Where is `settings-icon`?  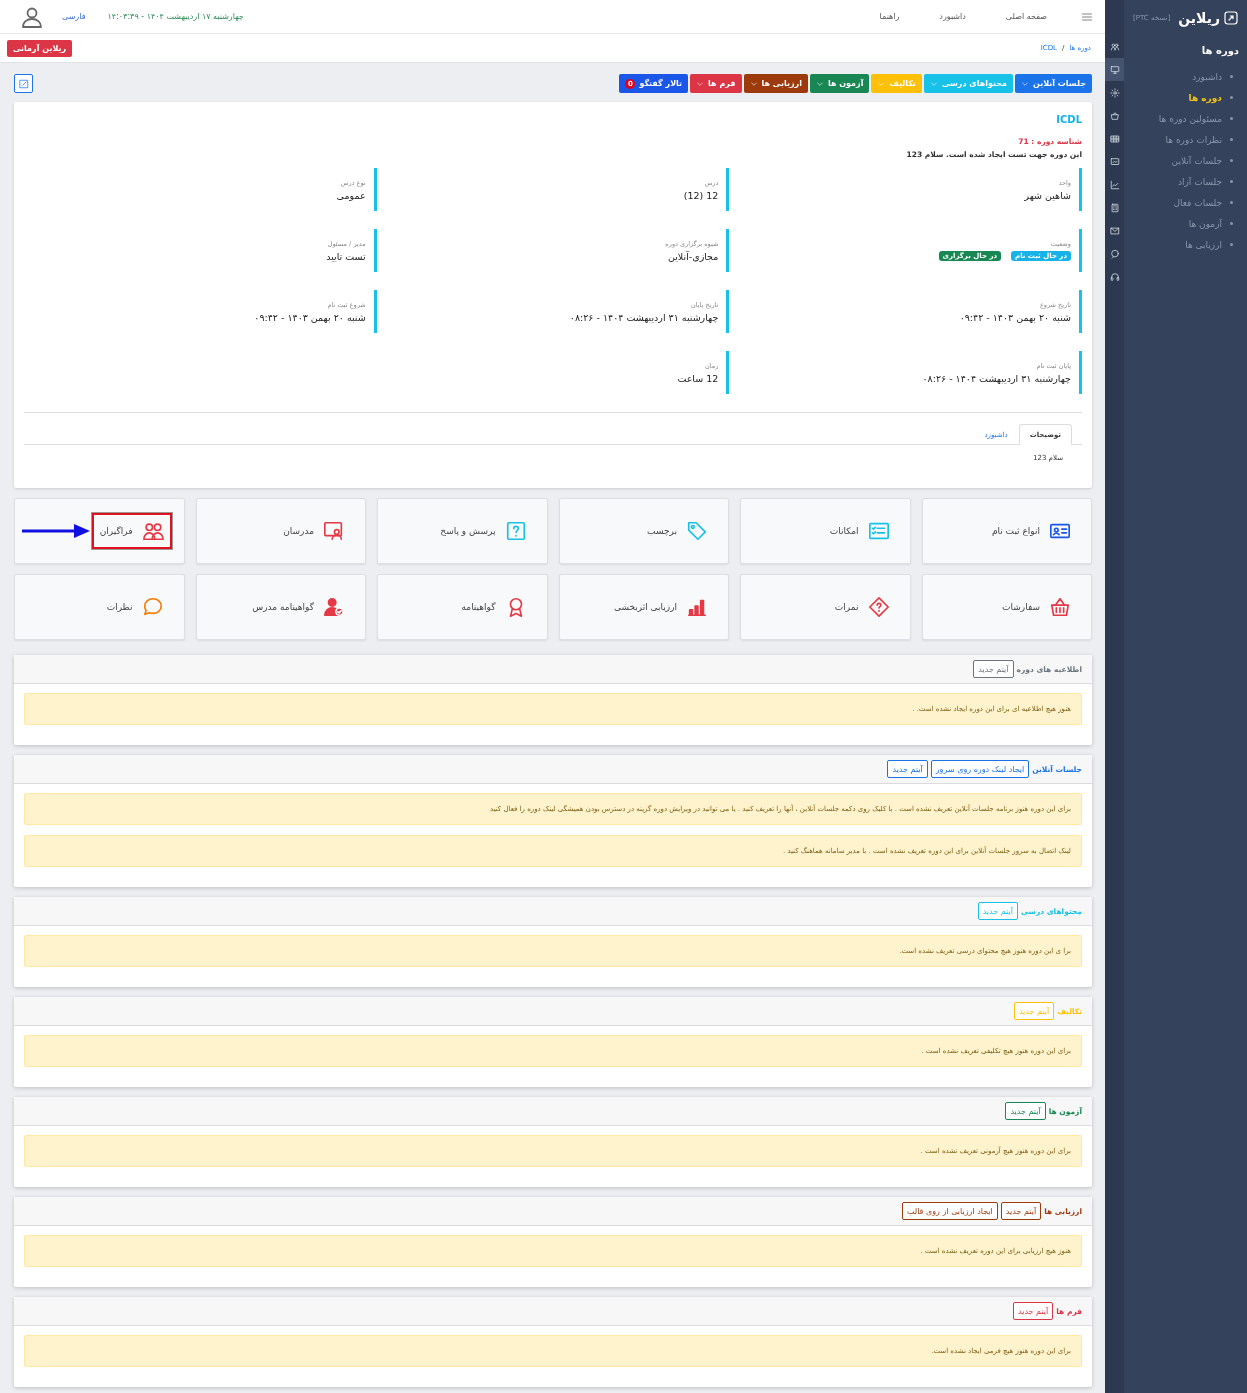
settings-icon is located at coordinates (1114, 92).